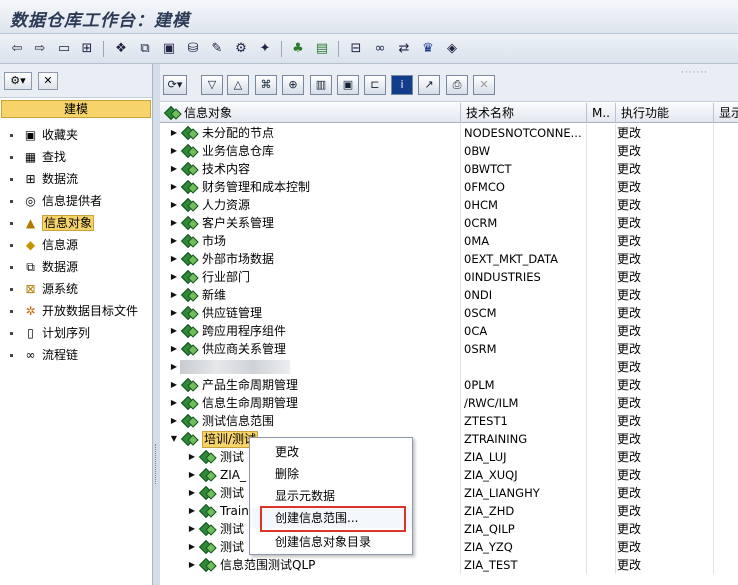  What do you see at coordinates (310, 295) in the screenshot?
I see `cell-name: ▶ 新维` at bounding box center [310, 295].